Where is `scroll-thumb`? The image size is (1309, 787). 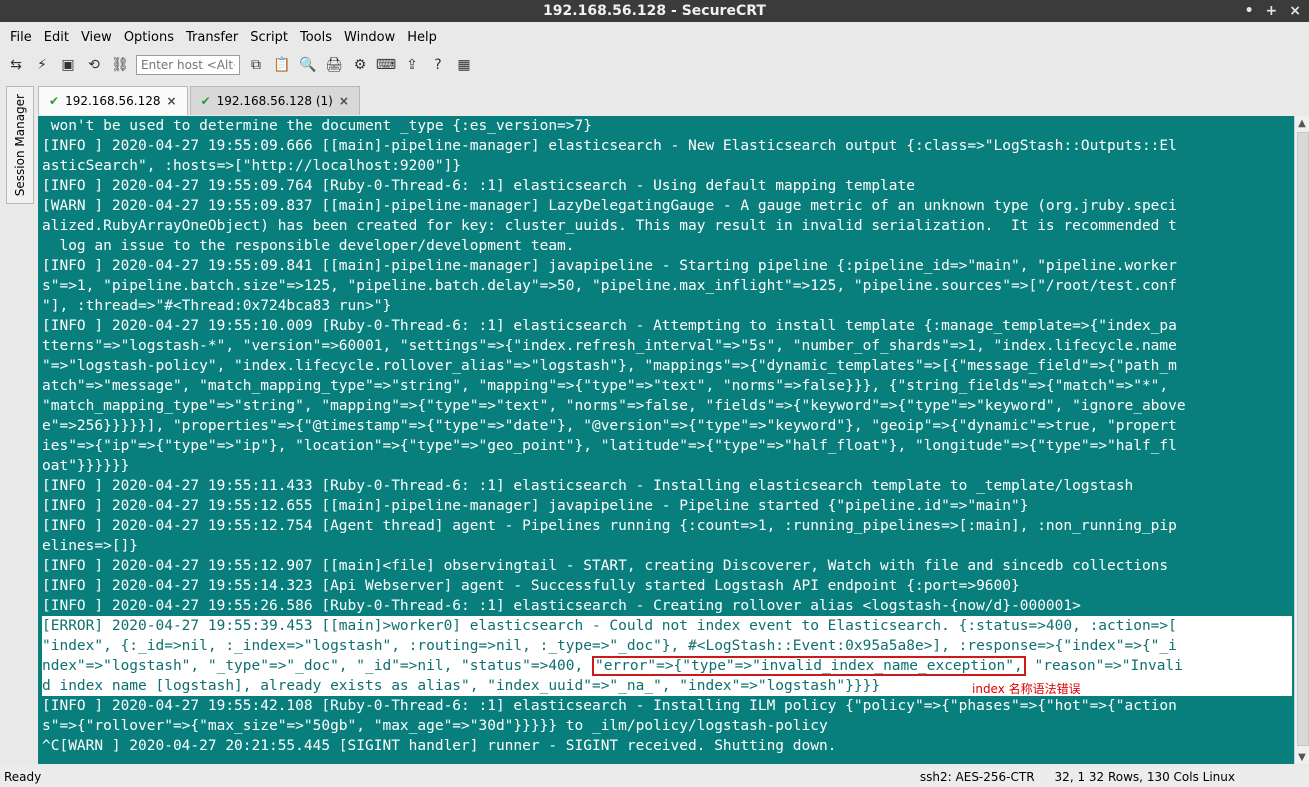 scroll-thumb is located at coordinates (1303, 439).